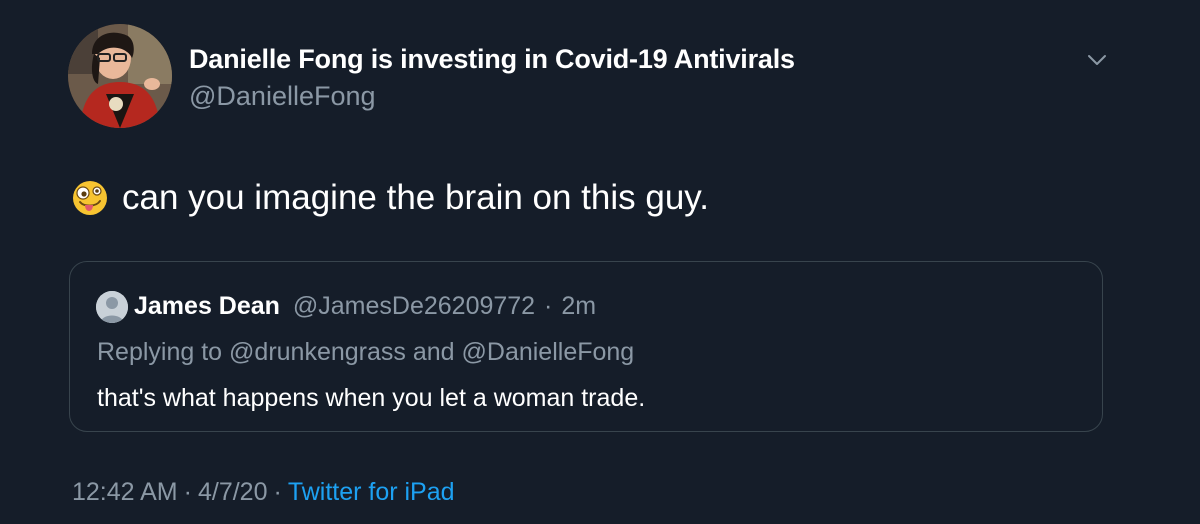 The width and height of the screenshot is (1200, 524). What do you see at coordinates (414, 306) in the screenshot?
I see `quoted-author-handle: @JamesDe26209772` at bounding box center [414, 306].